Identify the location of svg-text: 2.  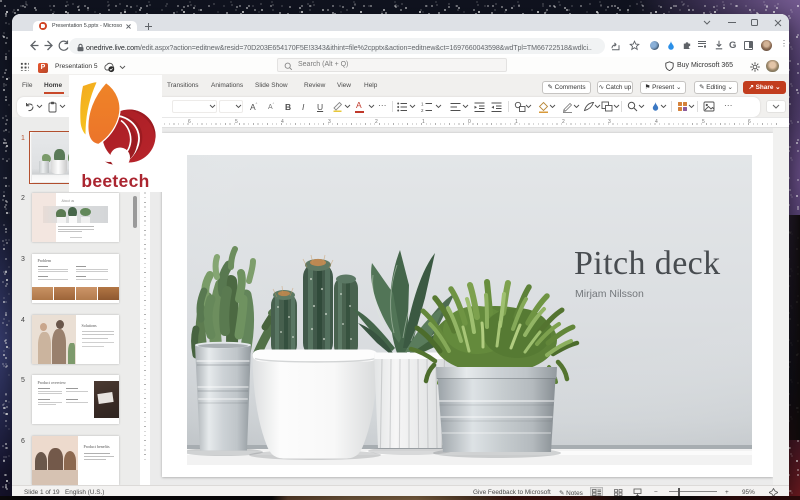
(422, 110).